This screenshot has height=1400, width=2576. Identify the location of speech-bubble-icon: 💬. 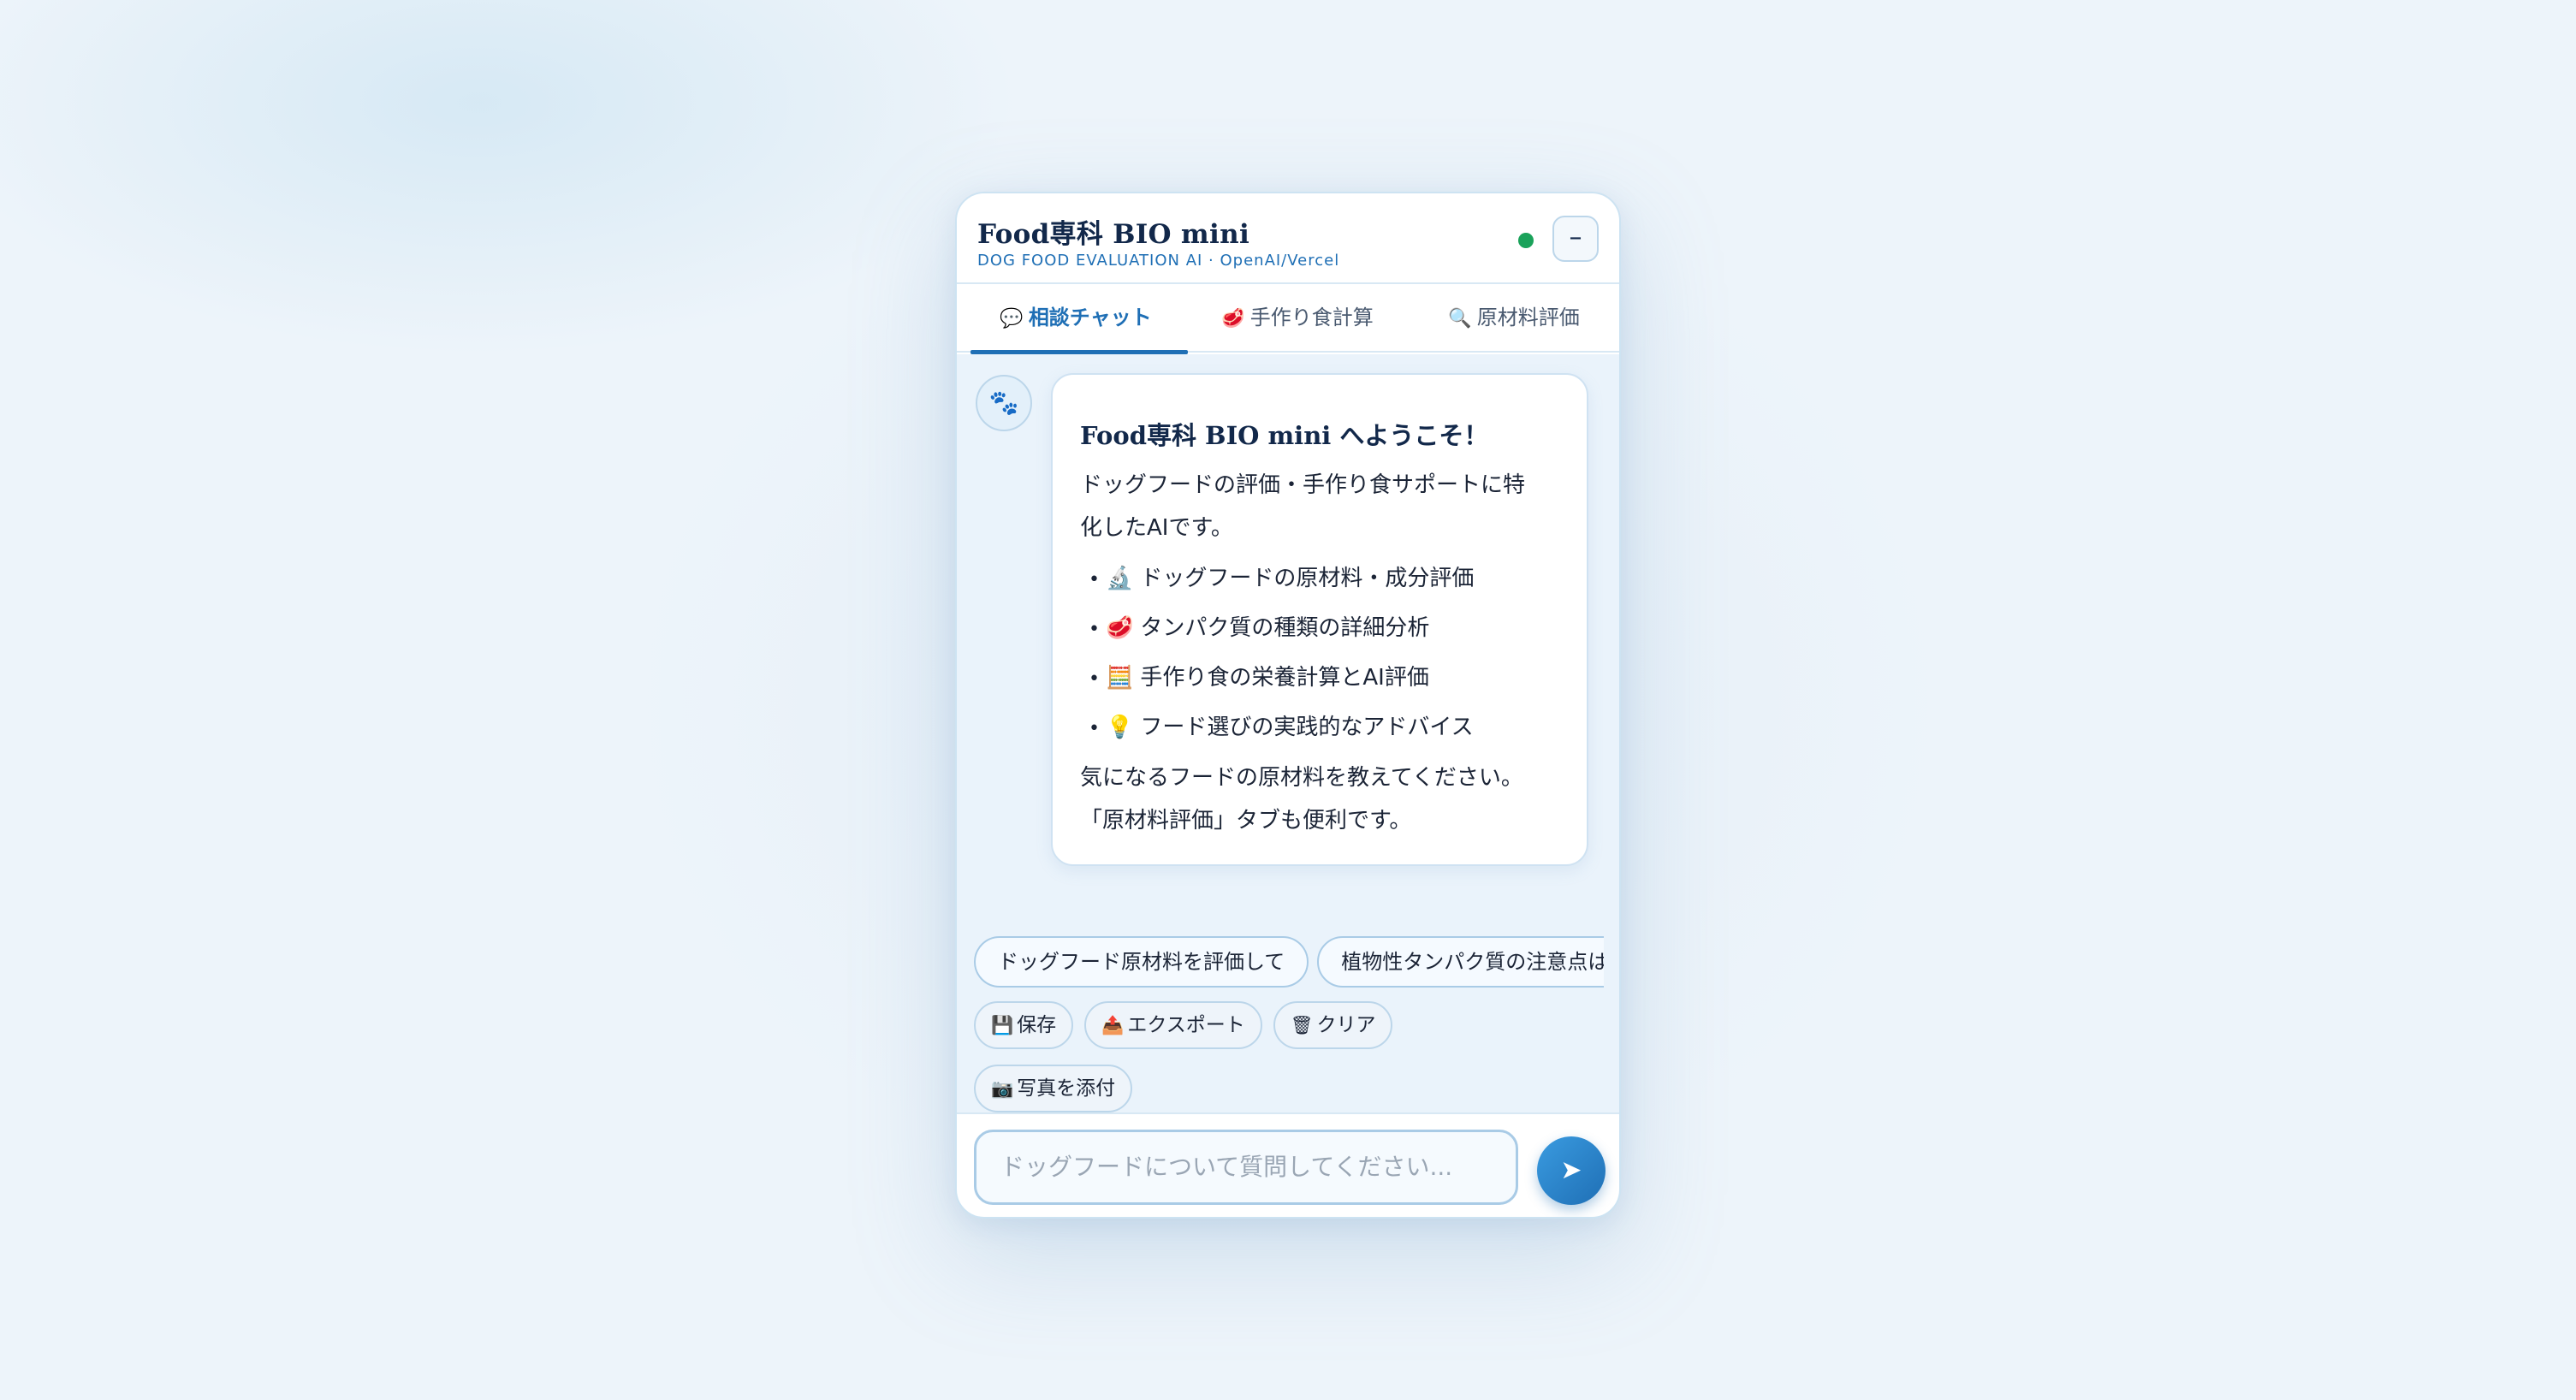
(1012, 318).